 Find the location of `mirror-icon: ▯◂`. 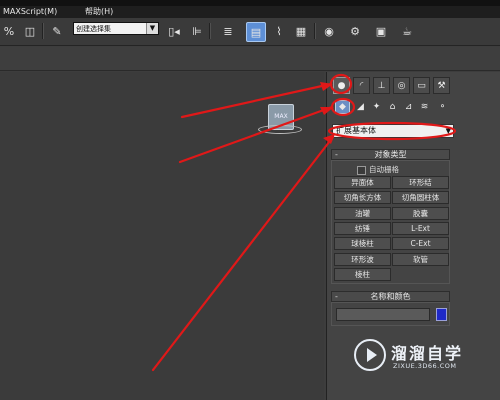

mirror-icon: ▯◂ is located at coordinates (174, 31).